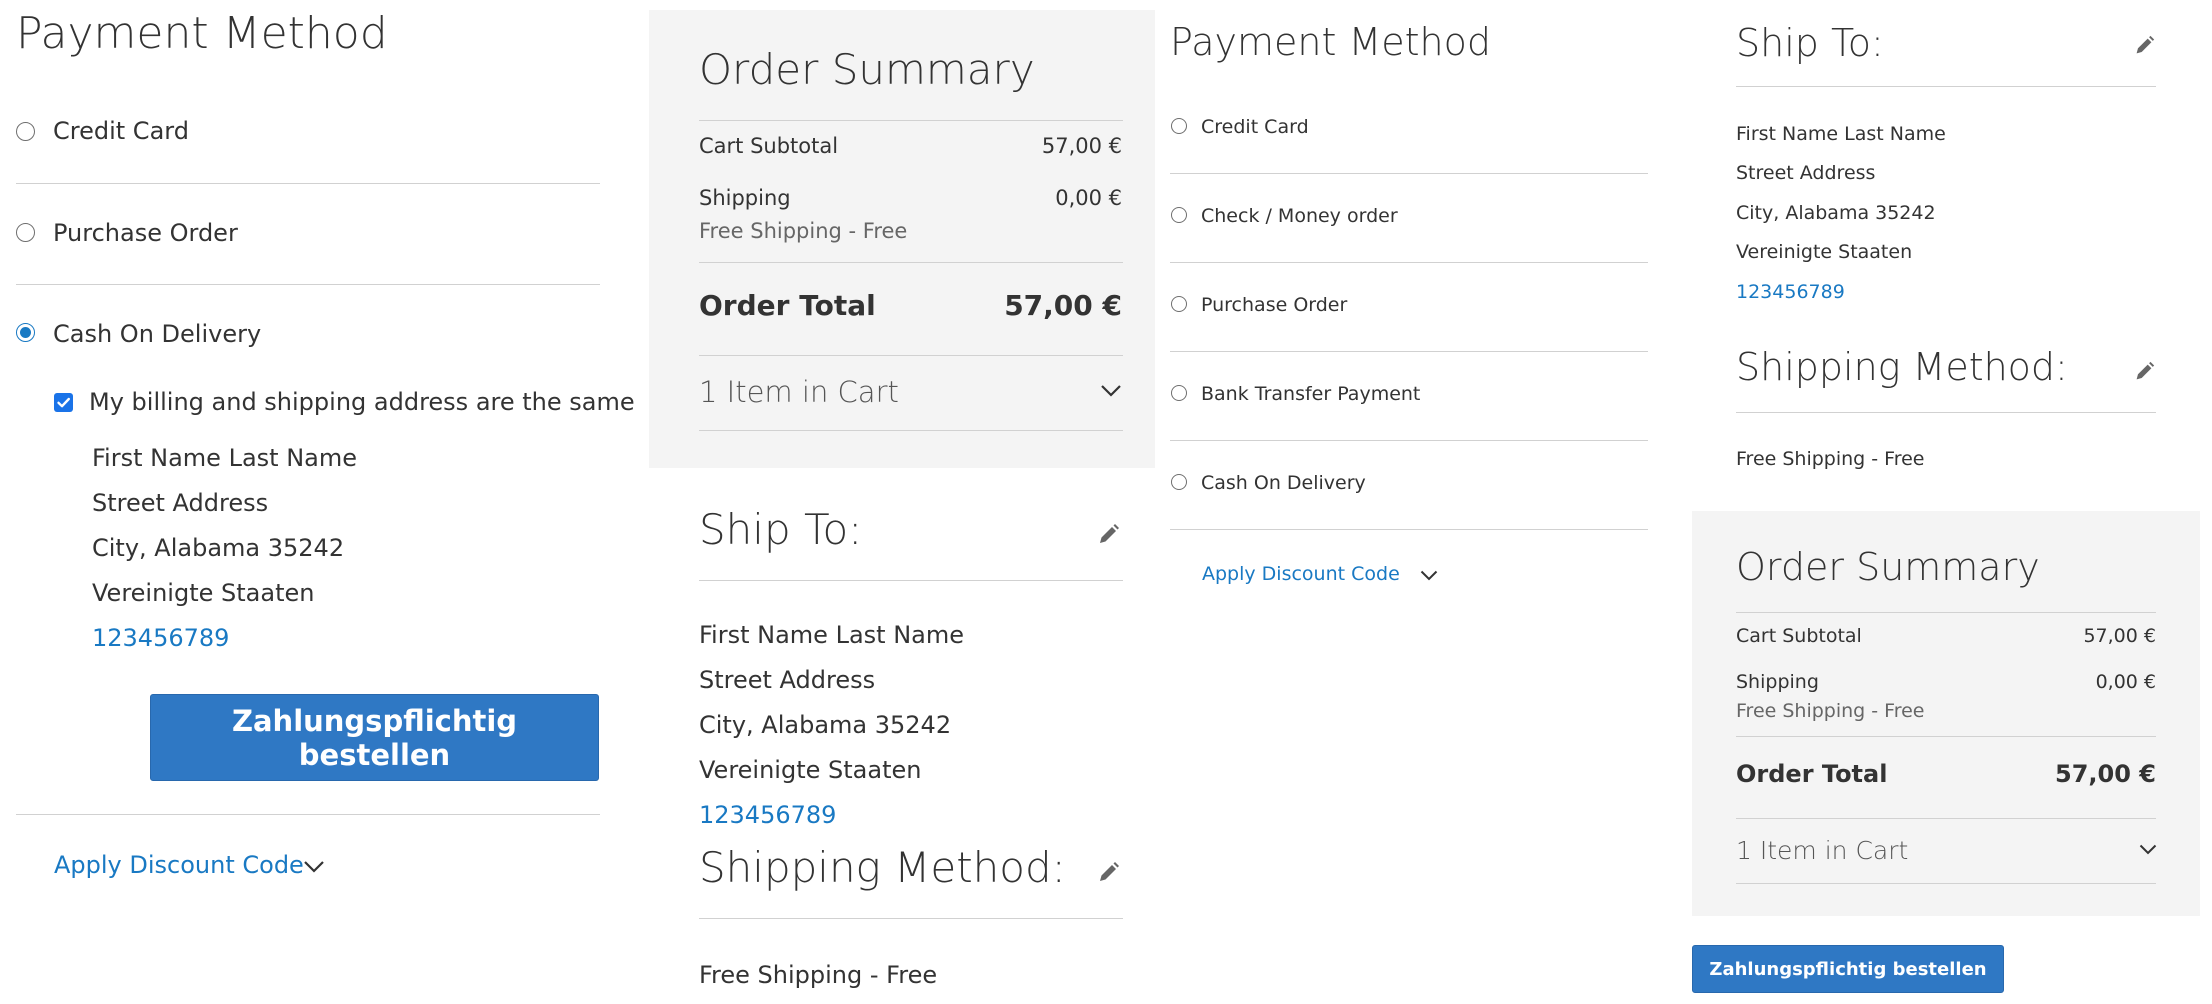 This screenshot has width=2212, height=1004. I want to click on payment-method-title: Payment Method, so click(1330, 42).